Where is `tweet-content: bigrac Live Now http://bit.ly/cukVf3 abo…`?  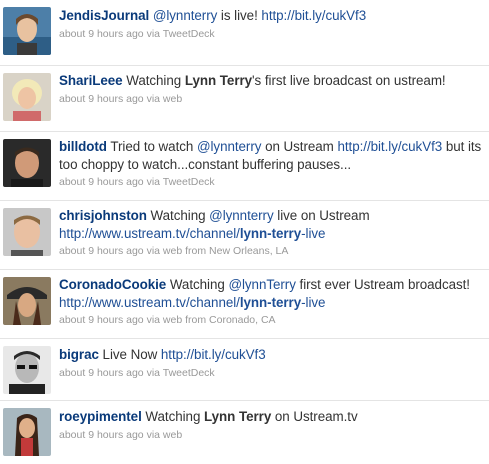
tweet-content: bigrac Live Now http://bit.ly/cukVf3 abo… is located at coordinates (271, 363).